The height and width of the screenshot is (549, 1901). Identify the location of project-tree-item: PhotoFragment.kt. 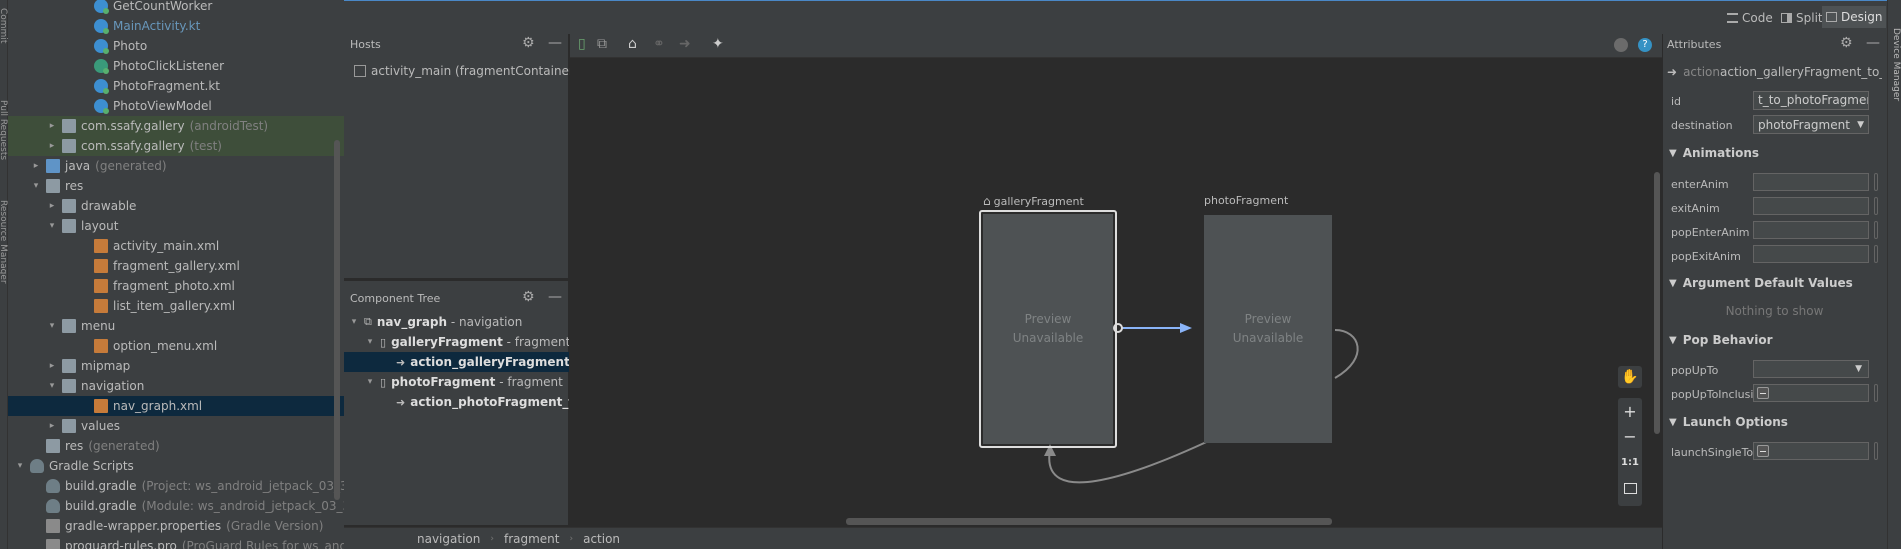
(176, 86).